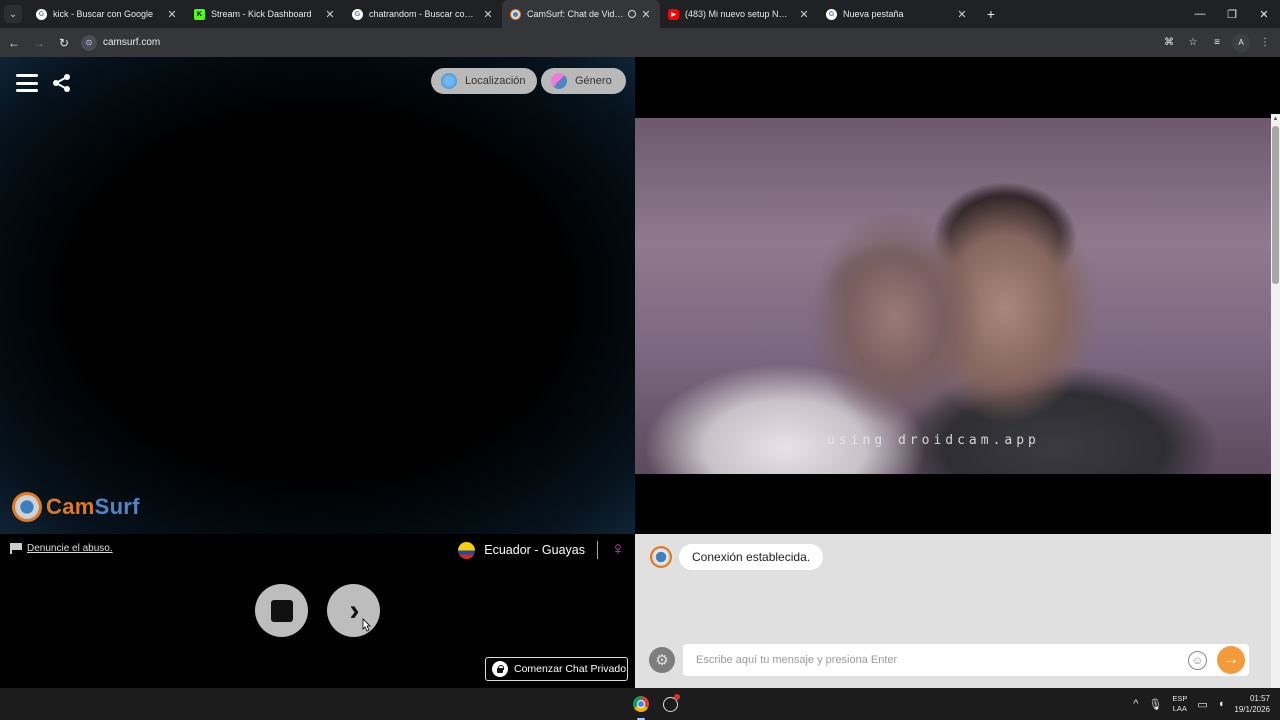 This screenshot has height=720, width=1280. I want to click on obs-taskbar-icon, so click(670, 704).